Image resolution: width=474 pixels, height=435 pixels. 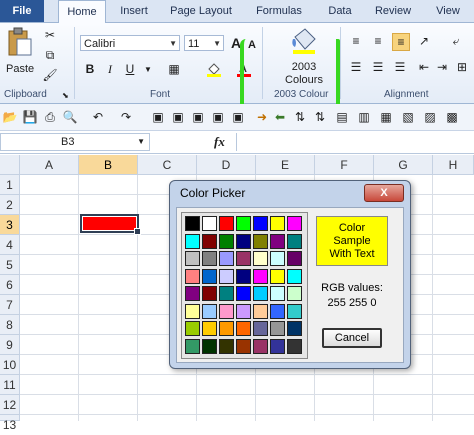 I want to click on sort-icon: ⇅, so click(x=300, y=117).